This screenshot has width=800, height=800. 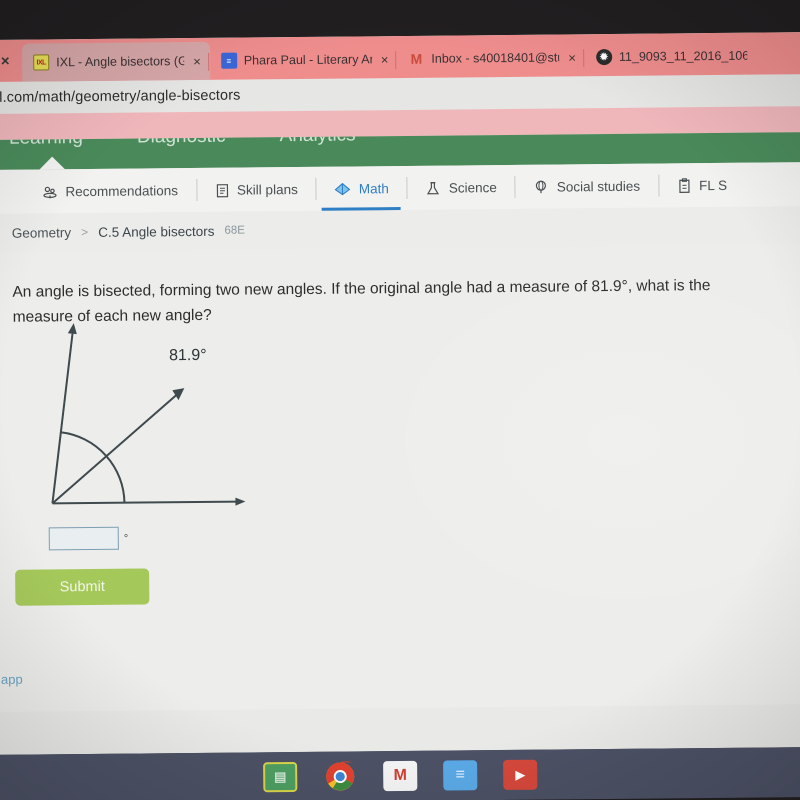 I want to click on recommendations-icon, so click(x=49, y=191).